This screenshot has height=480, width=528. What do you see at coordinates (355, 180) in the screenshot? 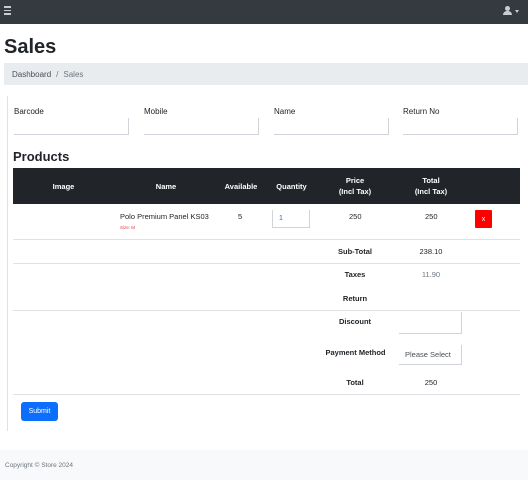
I see `column-price-line1: Price` at bounding box center [355, 180].